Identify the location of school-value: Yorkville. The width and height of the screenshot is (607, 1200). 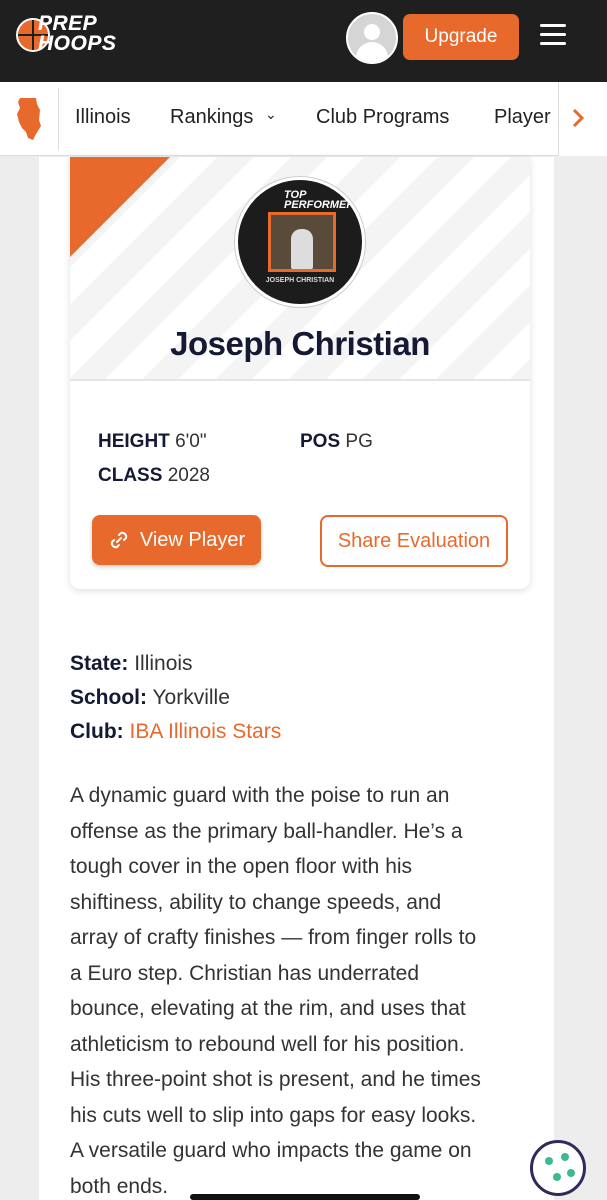
(191, 697).